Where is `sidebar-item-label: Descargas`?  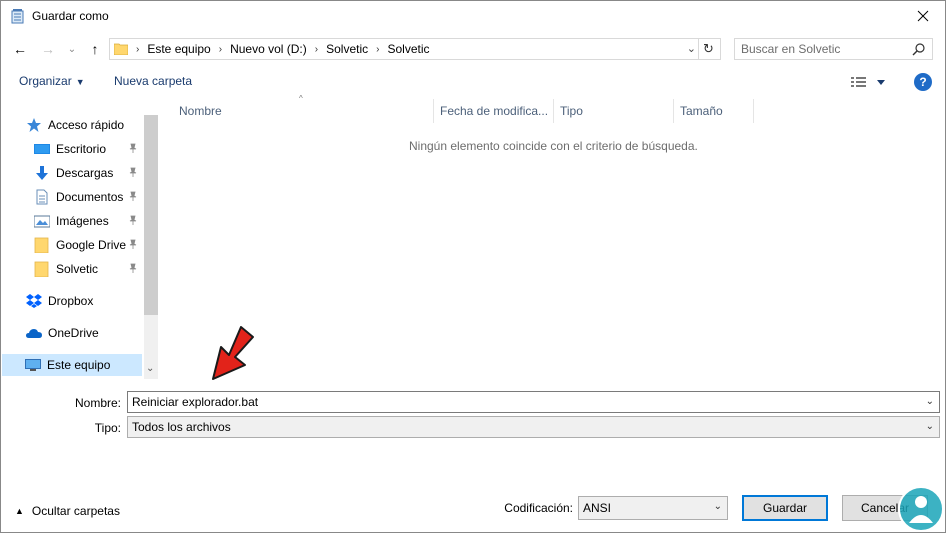 sidebar-item-label: Descargas is located at coordinates (85, 173).